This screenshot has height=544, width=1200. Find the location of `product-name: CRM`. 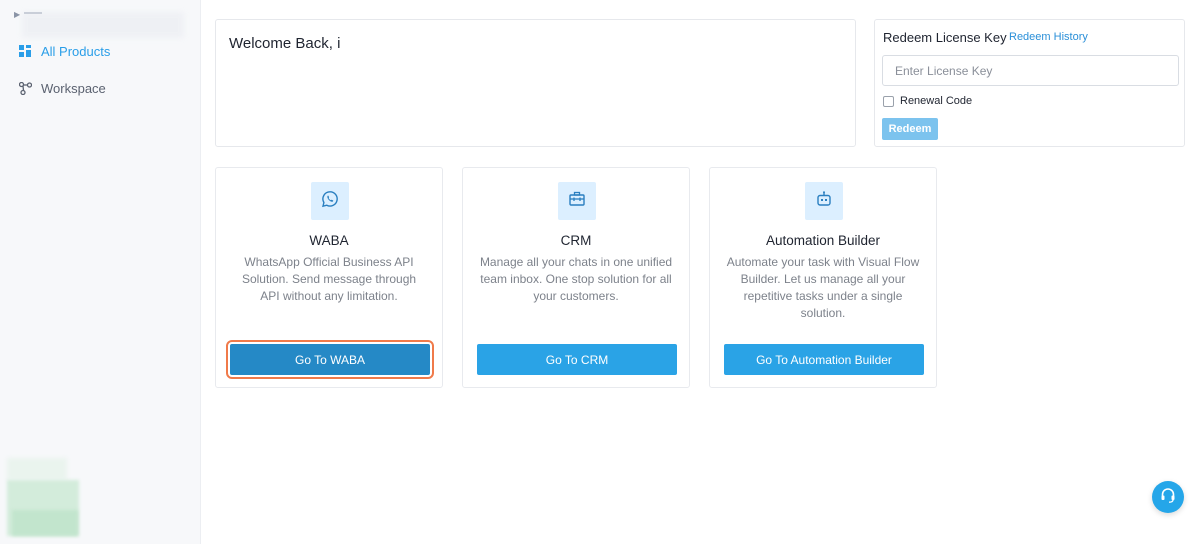

product-name: CRM is located at coordinates (576, 240).